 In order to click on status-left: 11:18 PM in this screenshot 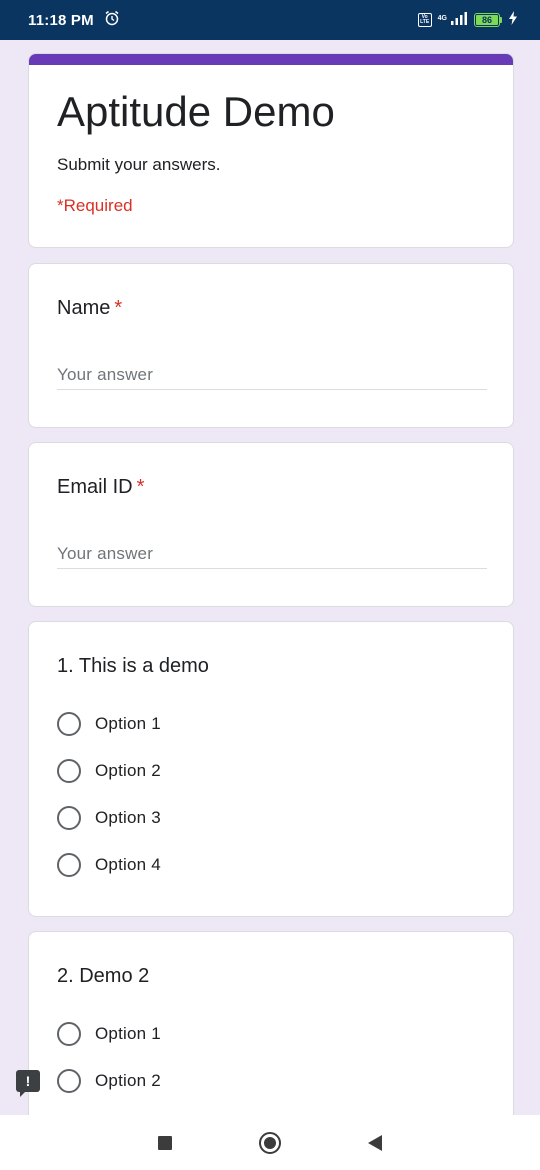, I will do `click(74, 20)`.